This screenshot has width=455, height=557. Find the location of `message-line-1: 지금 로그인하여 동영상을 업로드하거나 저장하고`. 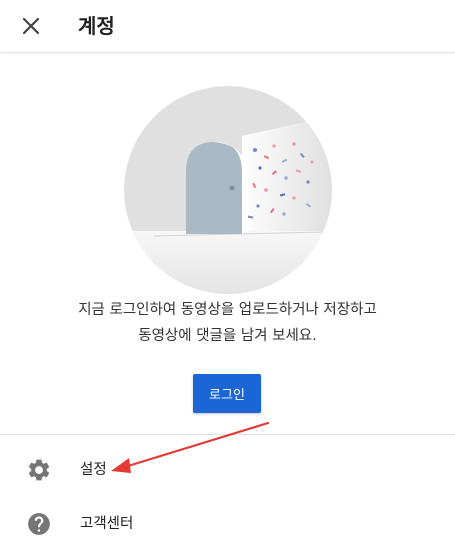

message-line-1: 지금 로그인하여 동영상을 업로드하거나 저장하고 is located at coordinates (227, 310).